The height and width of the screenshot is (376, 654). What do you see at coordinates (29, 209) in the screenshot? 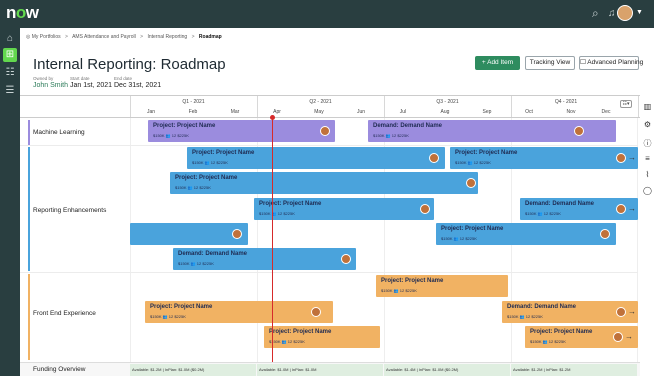
I see `group-accent-reporting-enhancements` at bounding box center [29, 209].